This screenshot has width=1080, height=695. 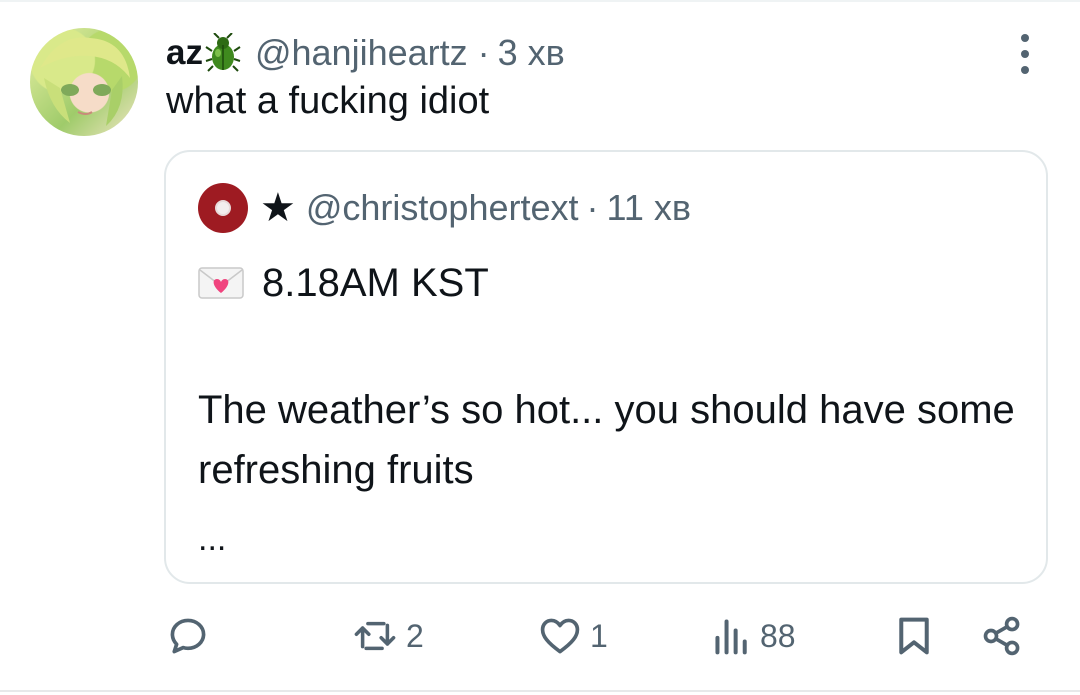 I want to click on quoted-author-handle: @christophertext, so click(x=442, y=207).